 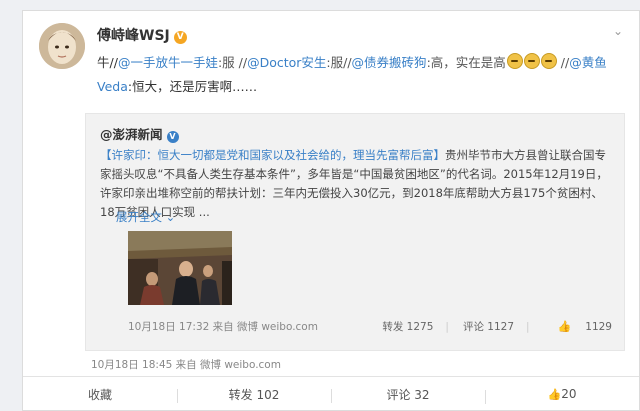 What do you see at coordinates (568, 394) in the screenshot?
I see `like-count: 20` at bounding box center [568, 394].